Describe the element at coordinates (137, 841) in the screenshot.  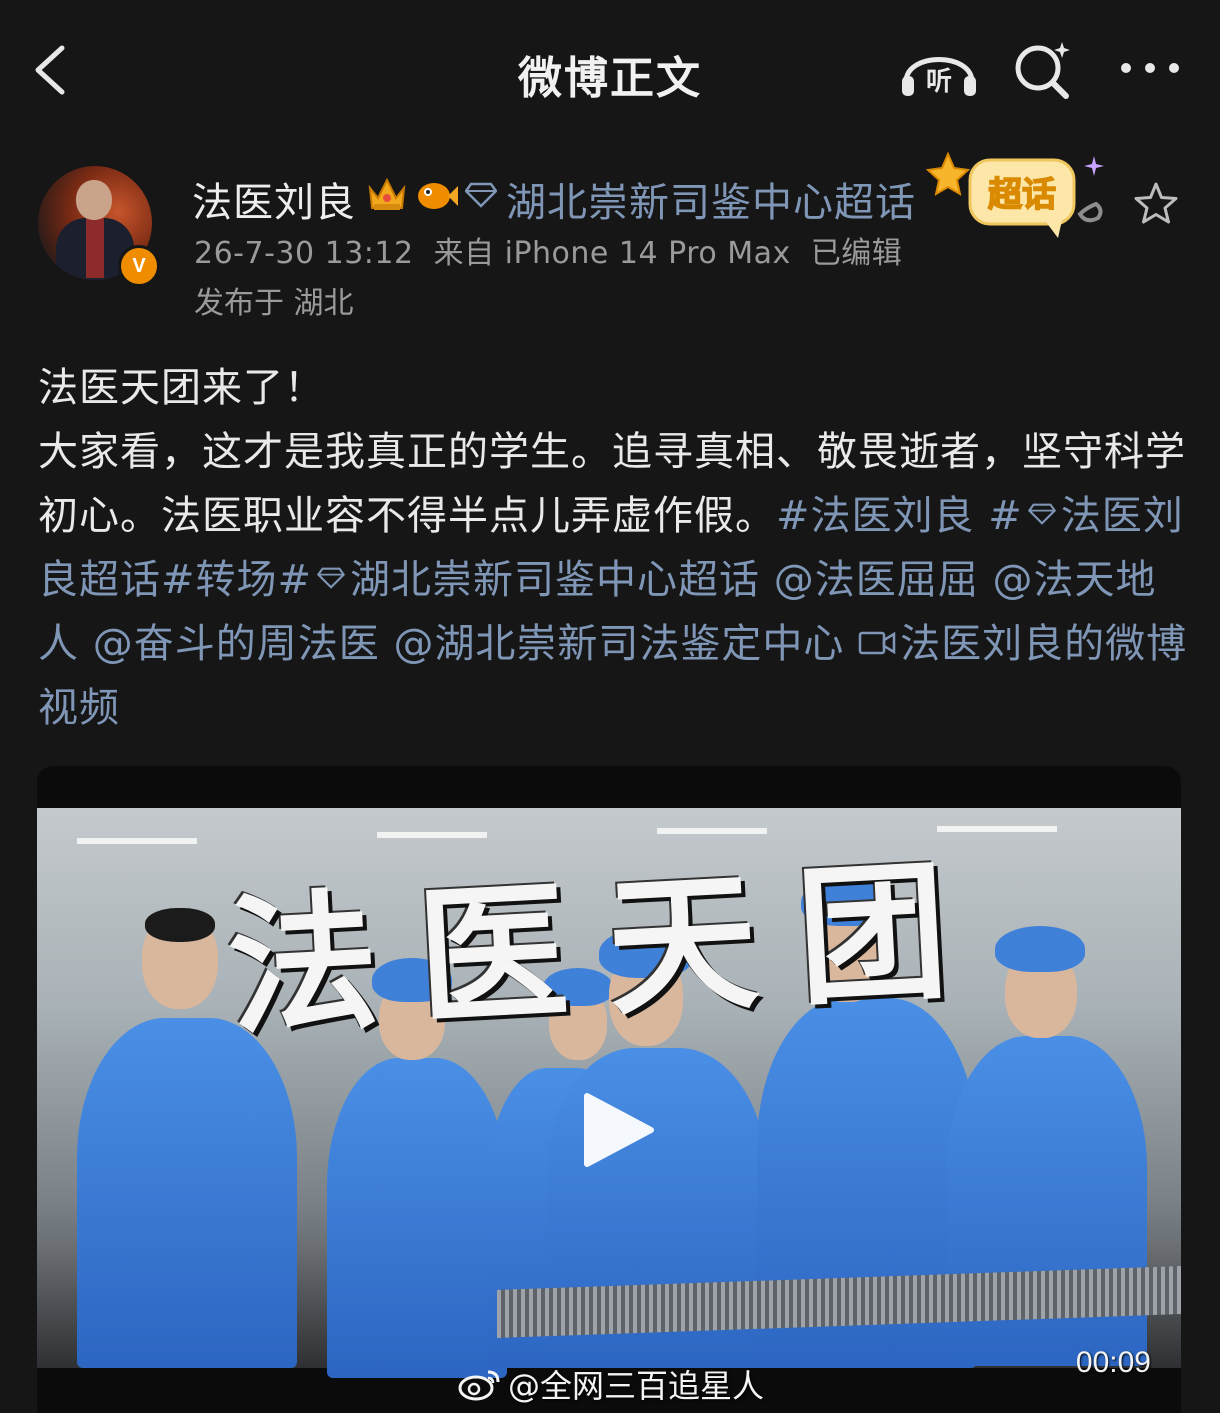
I see `ceiling-light` at that location.